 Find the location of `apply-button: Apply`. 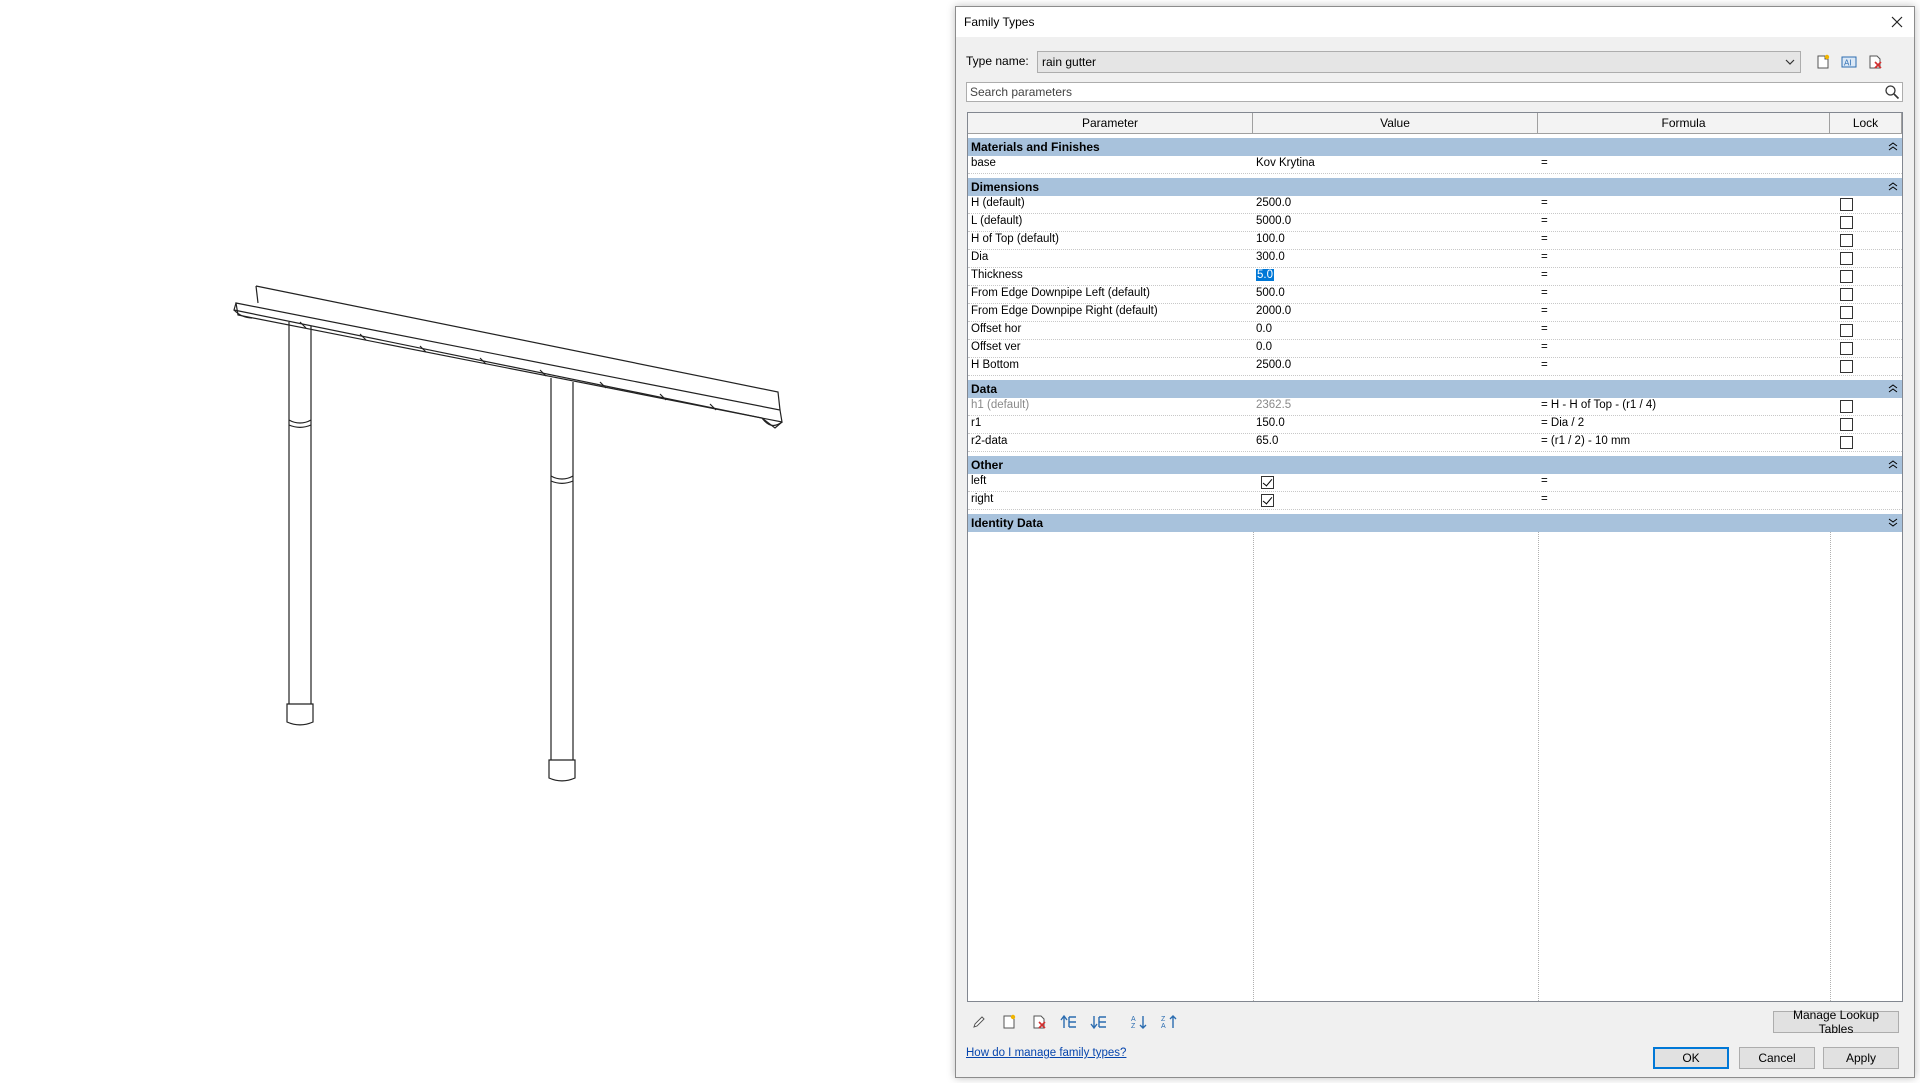

apply-button: Apply is located at coordinates (1861, 1058).